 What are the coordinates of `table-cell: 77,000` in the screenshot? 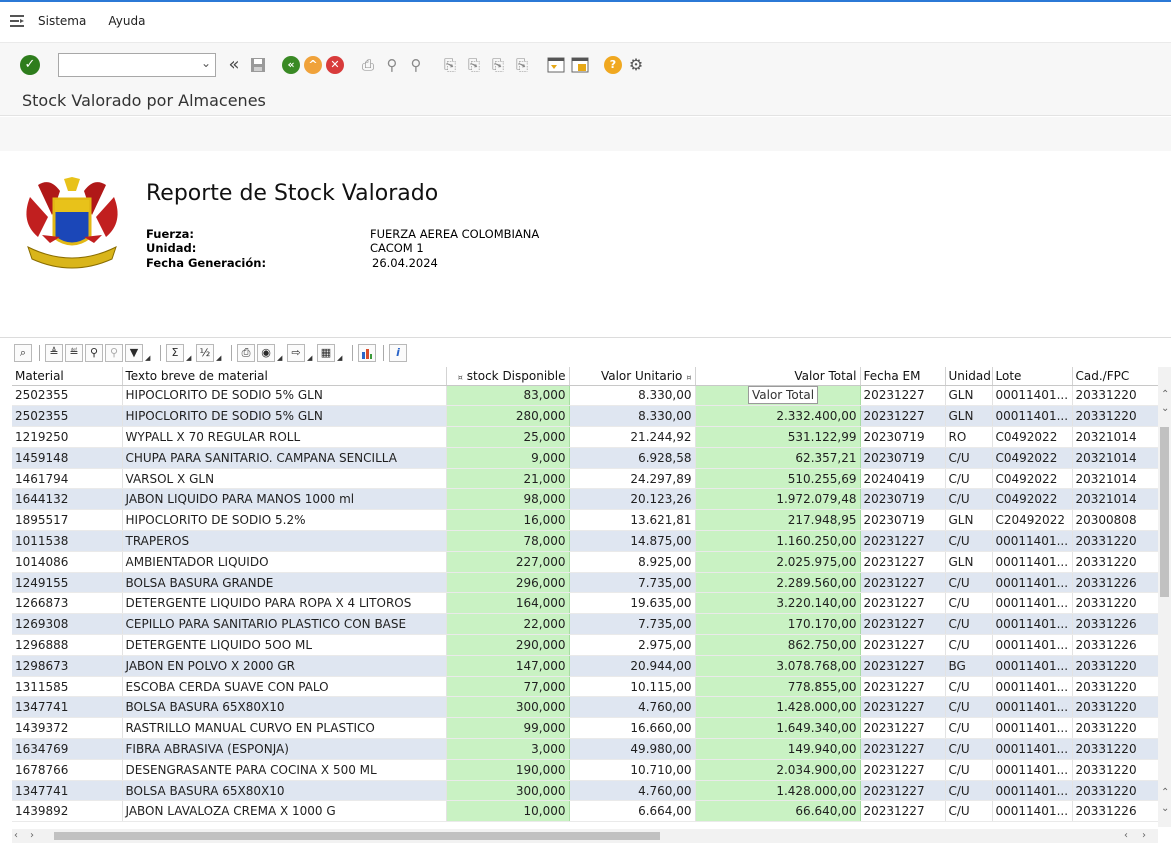 It's located at (508, 687).